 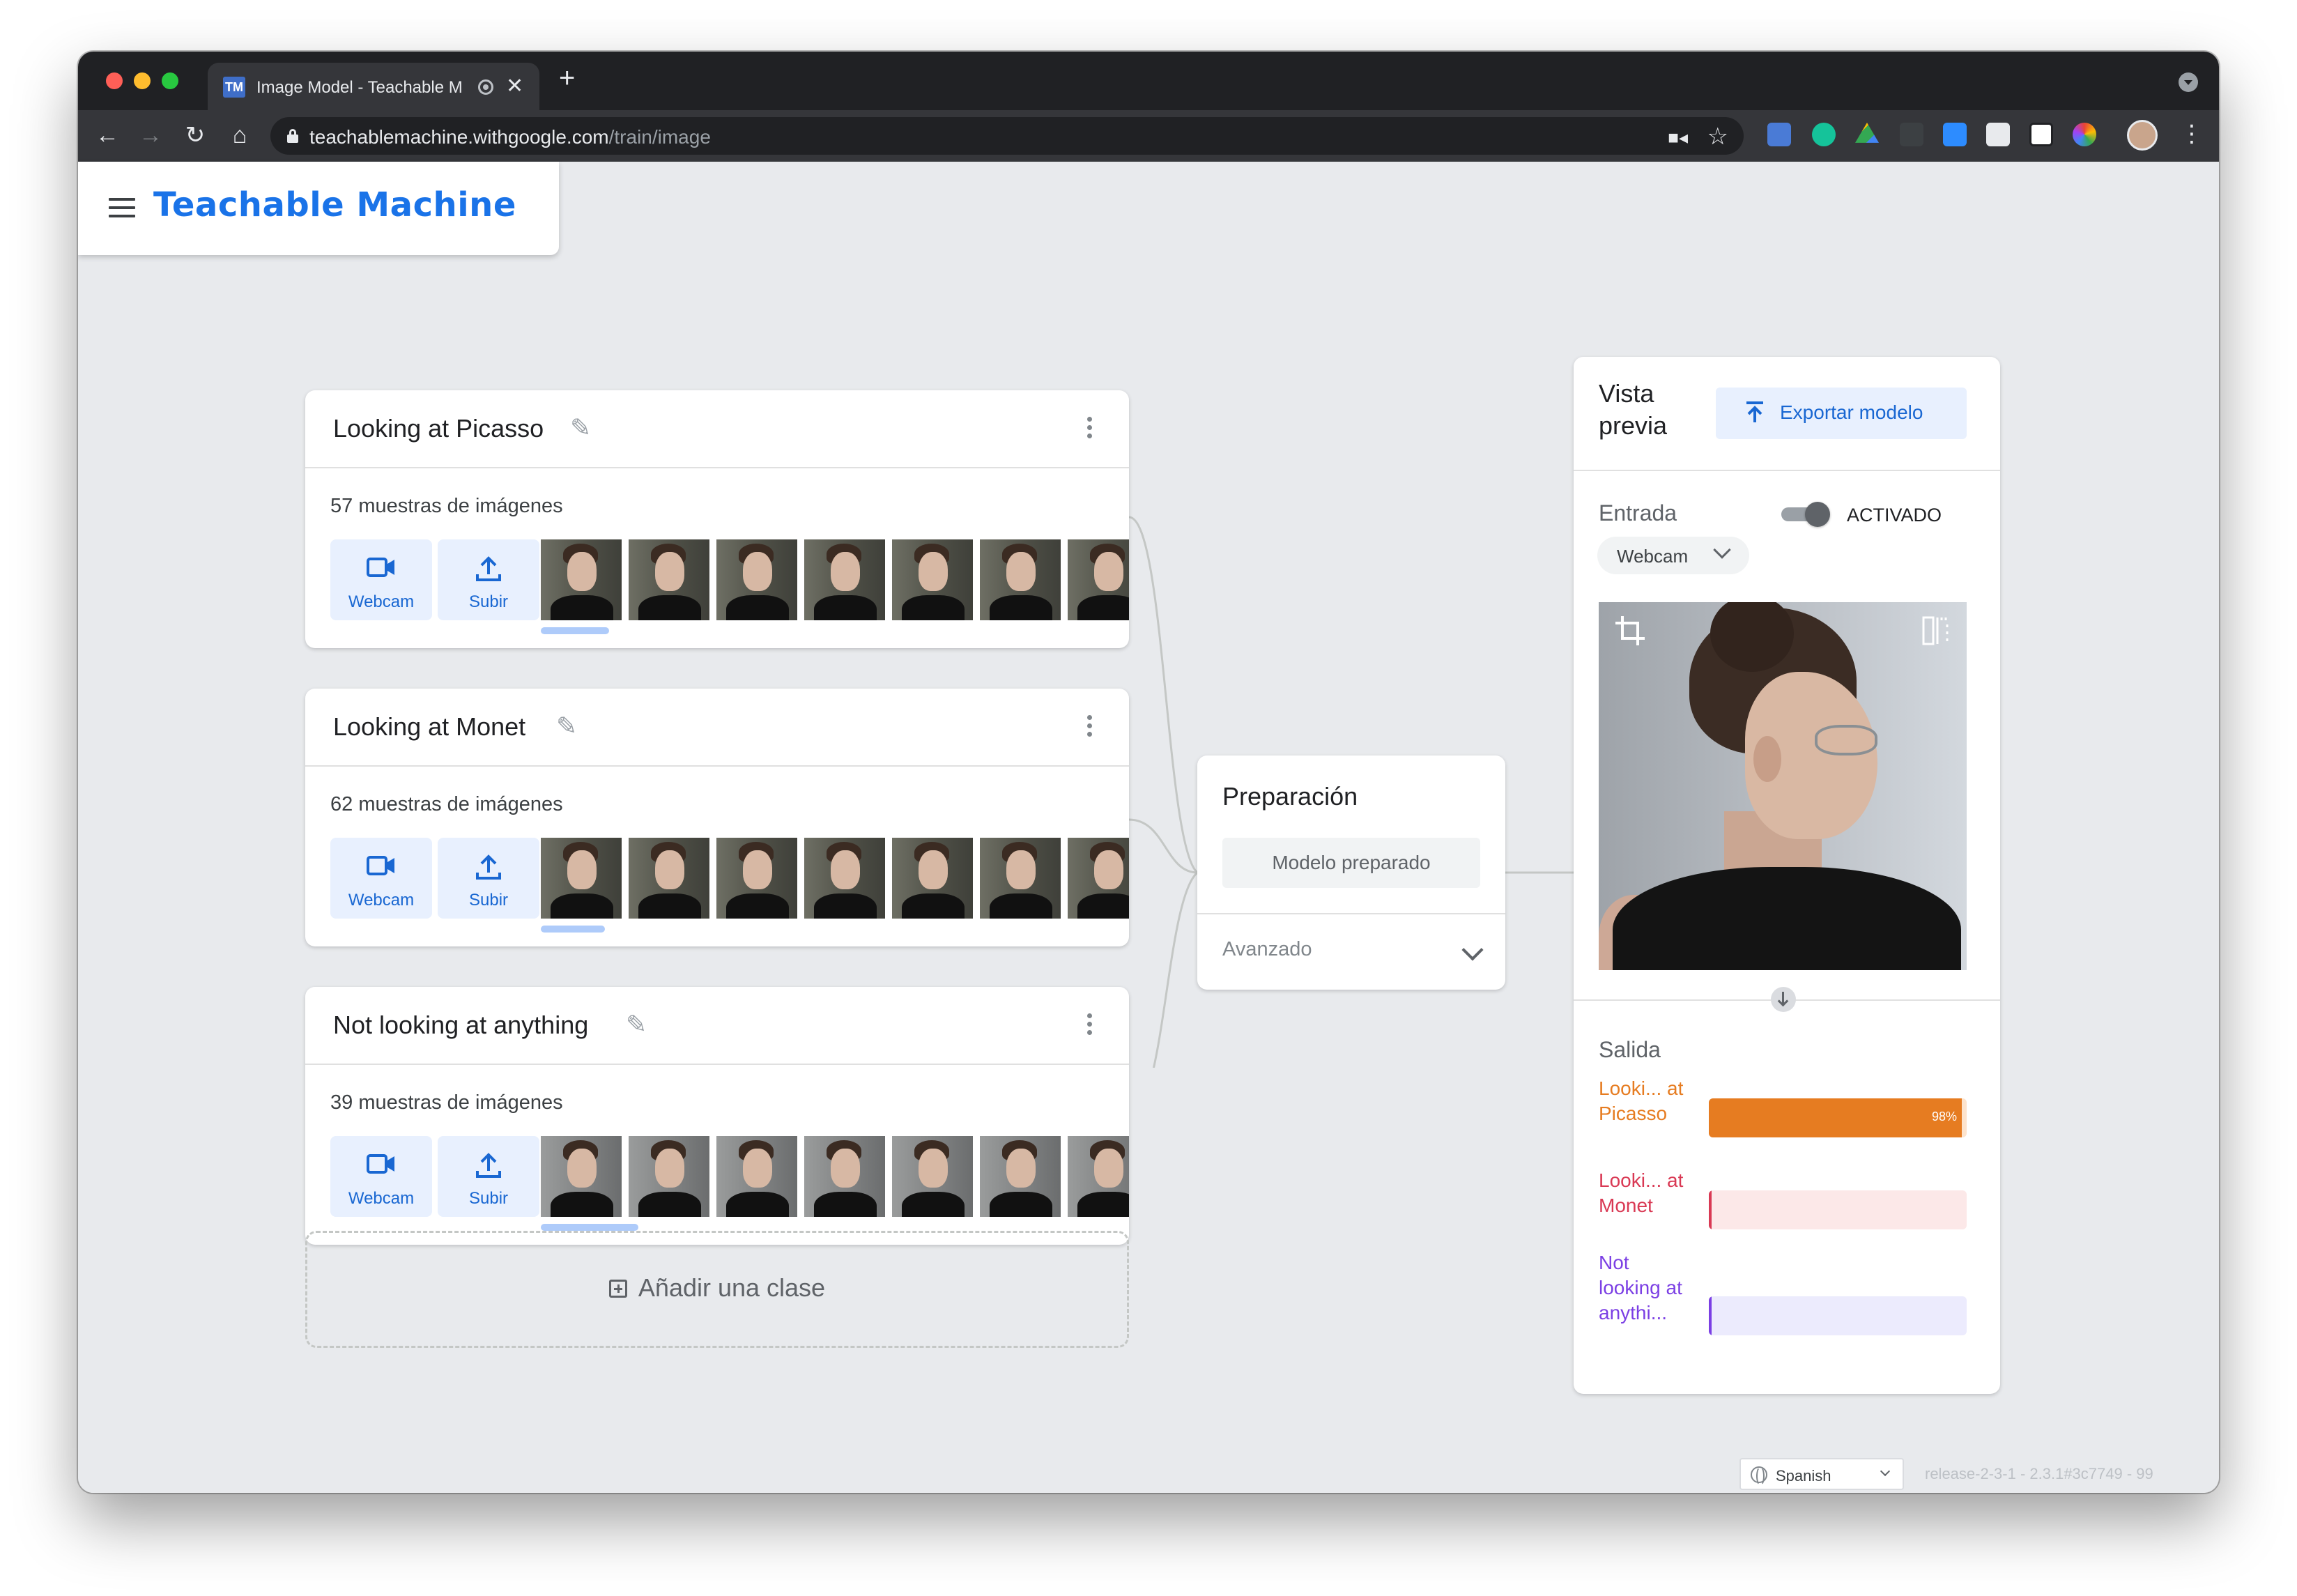 What do you see at coordinates (429, 727) in the screenshot?
I see `class-name: Looking at Monet` at bounding box center [429, 727].